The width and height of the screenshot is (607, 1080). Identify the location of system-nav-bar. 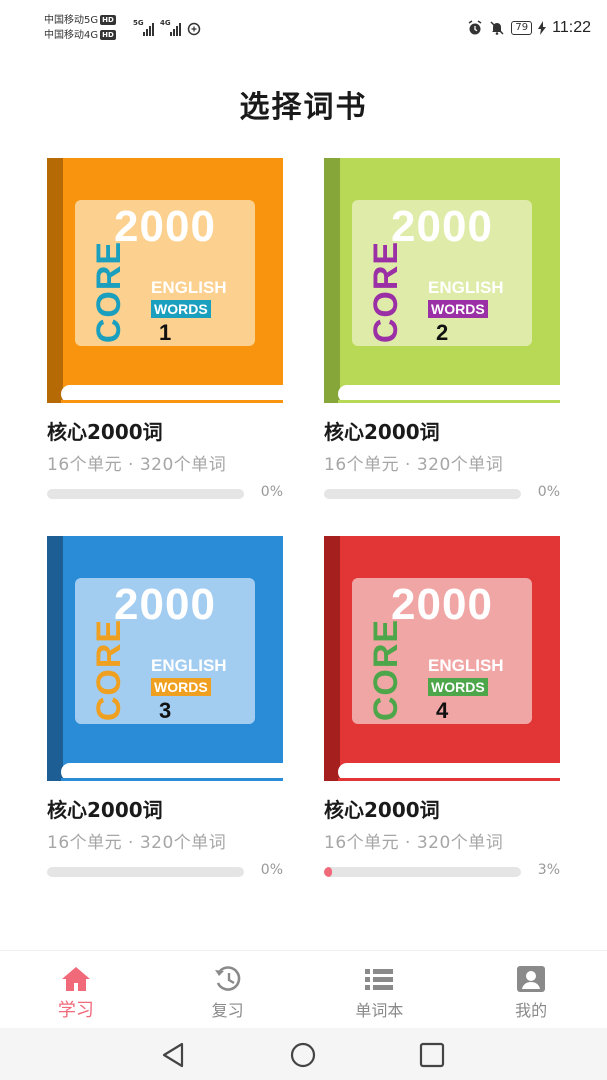
(303, 1054).